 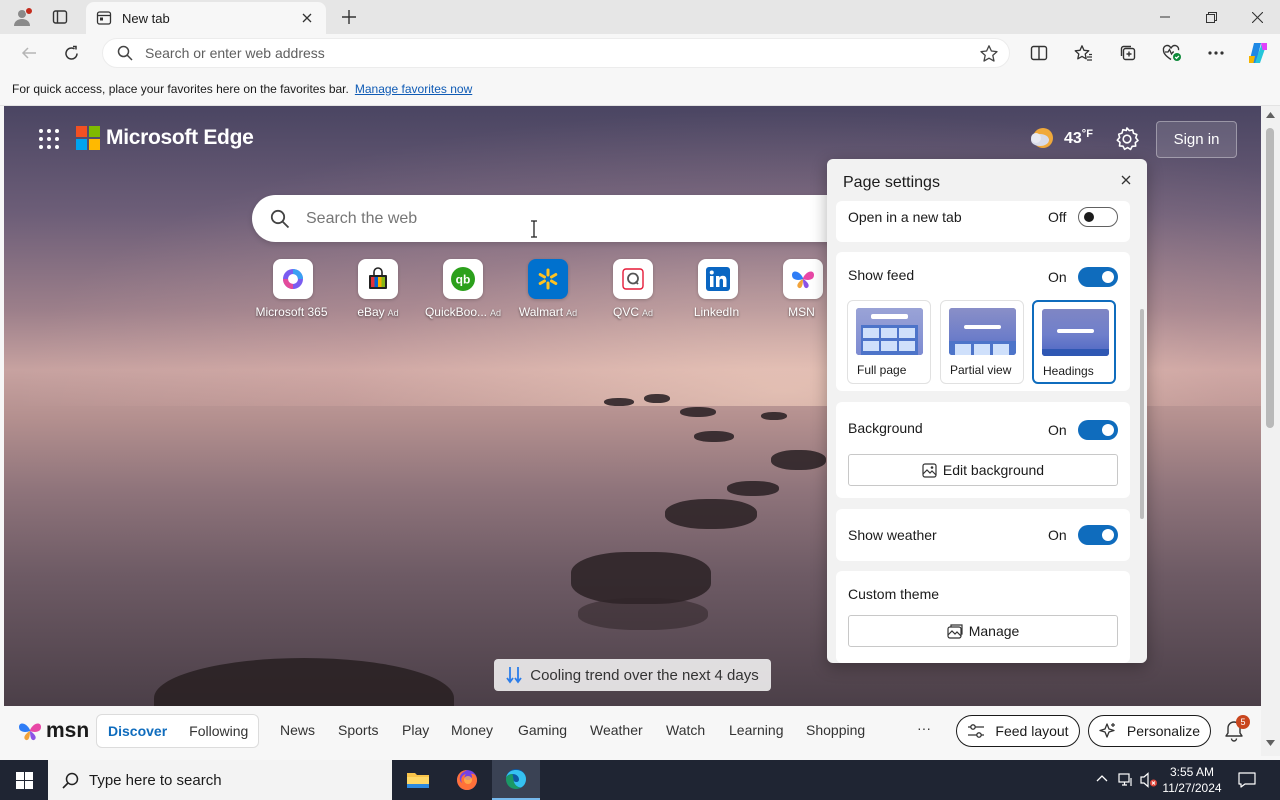 I want to click on volume-muted-icon, so click(x=1149, y=780).